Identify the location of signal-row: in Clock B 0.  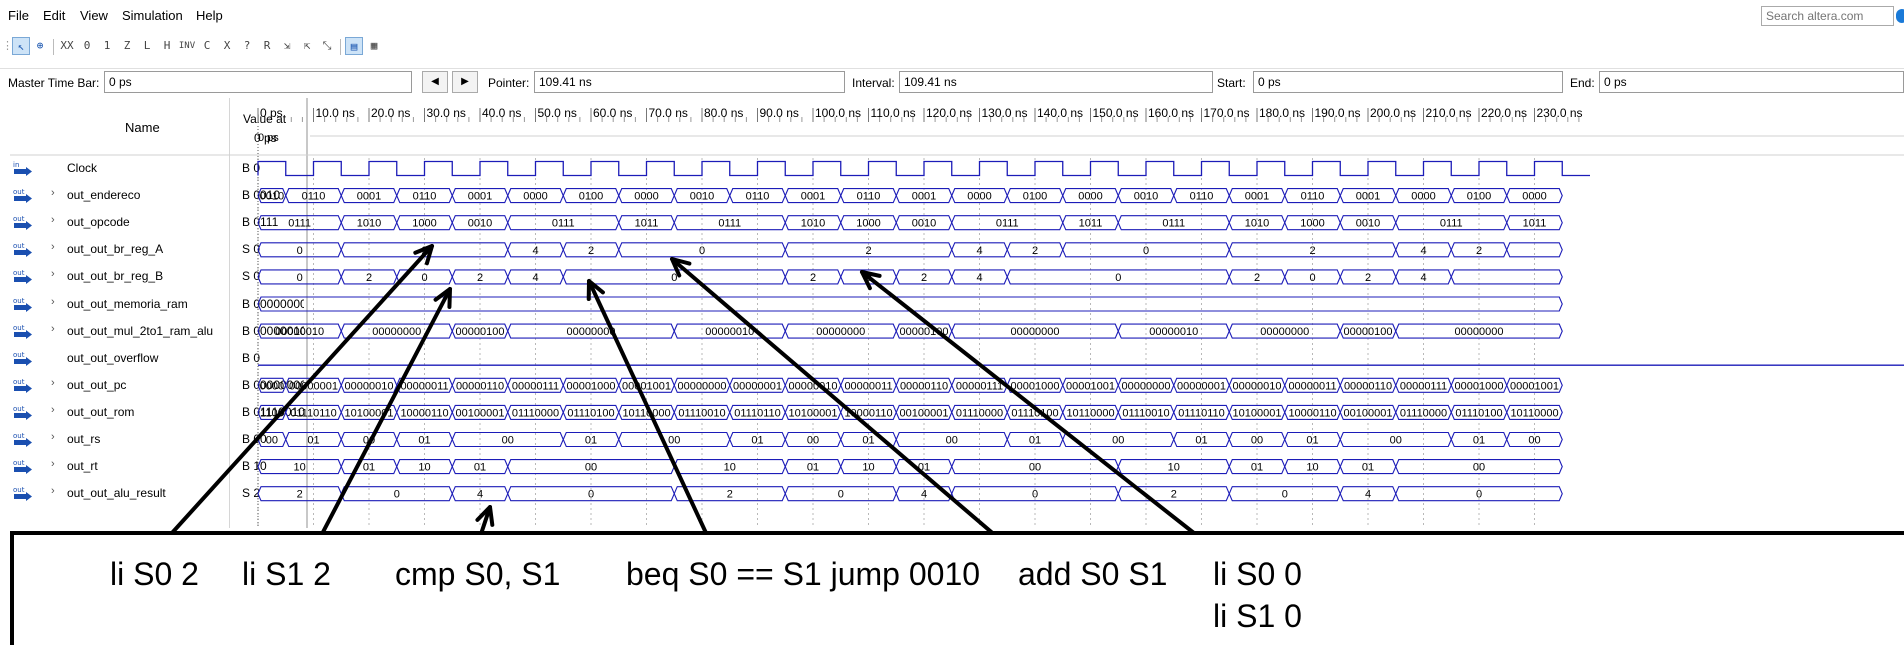
(158, 168).